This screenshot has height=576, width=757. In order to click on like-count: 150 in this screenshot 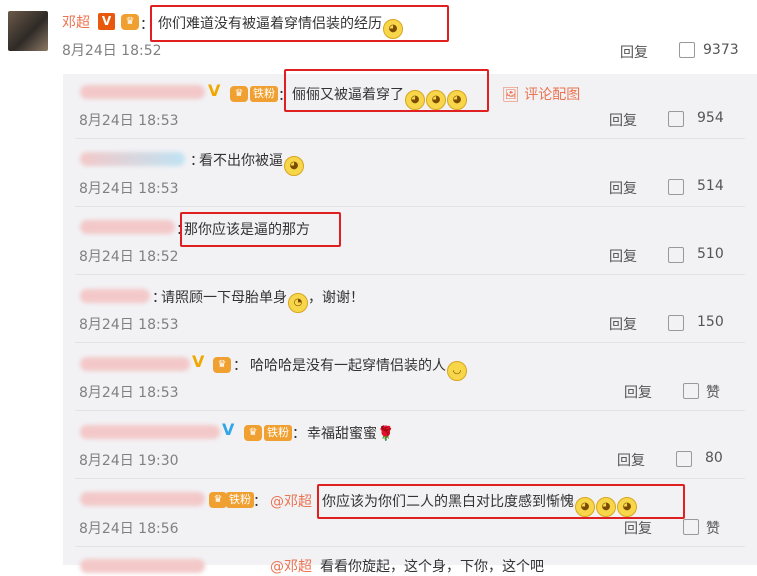, I will do `click(710, 322)`.